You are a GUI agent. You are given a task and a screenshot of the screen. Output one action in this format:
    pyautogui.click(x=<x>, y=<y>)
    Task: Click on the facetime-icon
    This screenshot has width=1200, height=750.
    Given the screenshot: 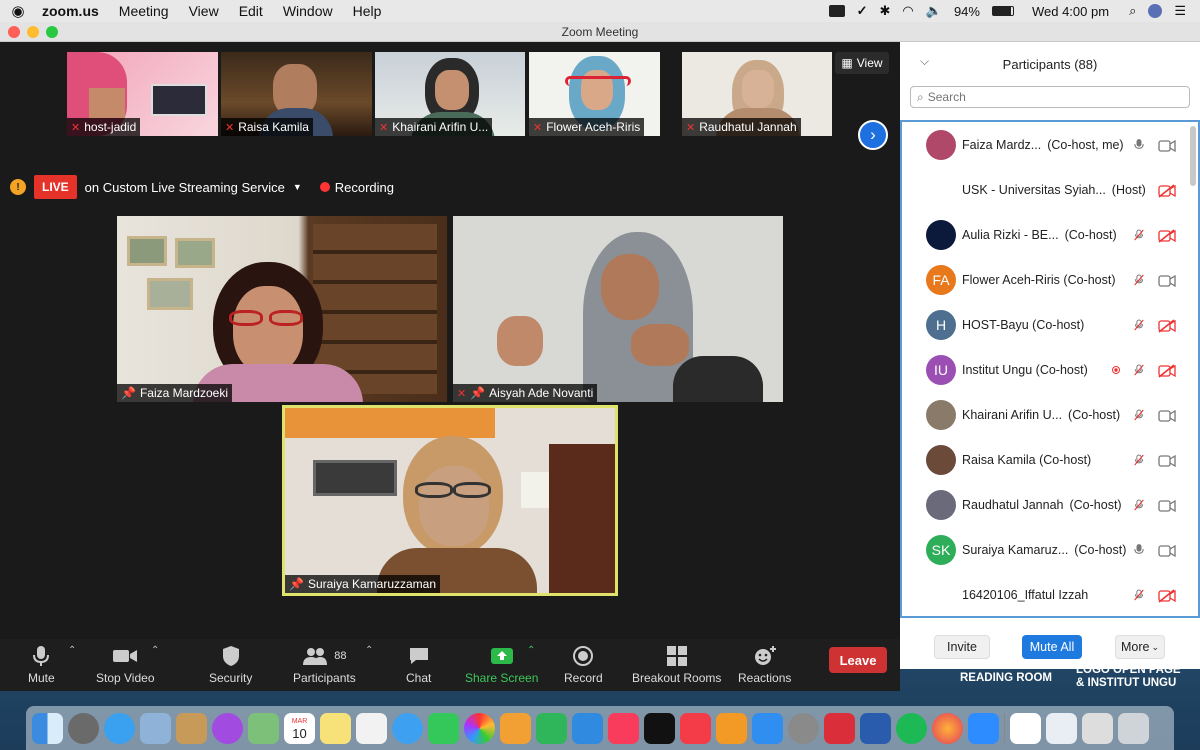 What is the action you would take?
    pyautogui.click(x=443, y=728)
    